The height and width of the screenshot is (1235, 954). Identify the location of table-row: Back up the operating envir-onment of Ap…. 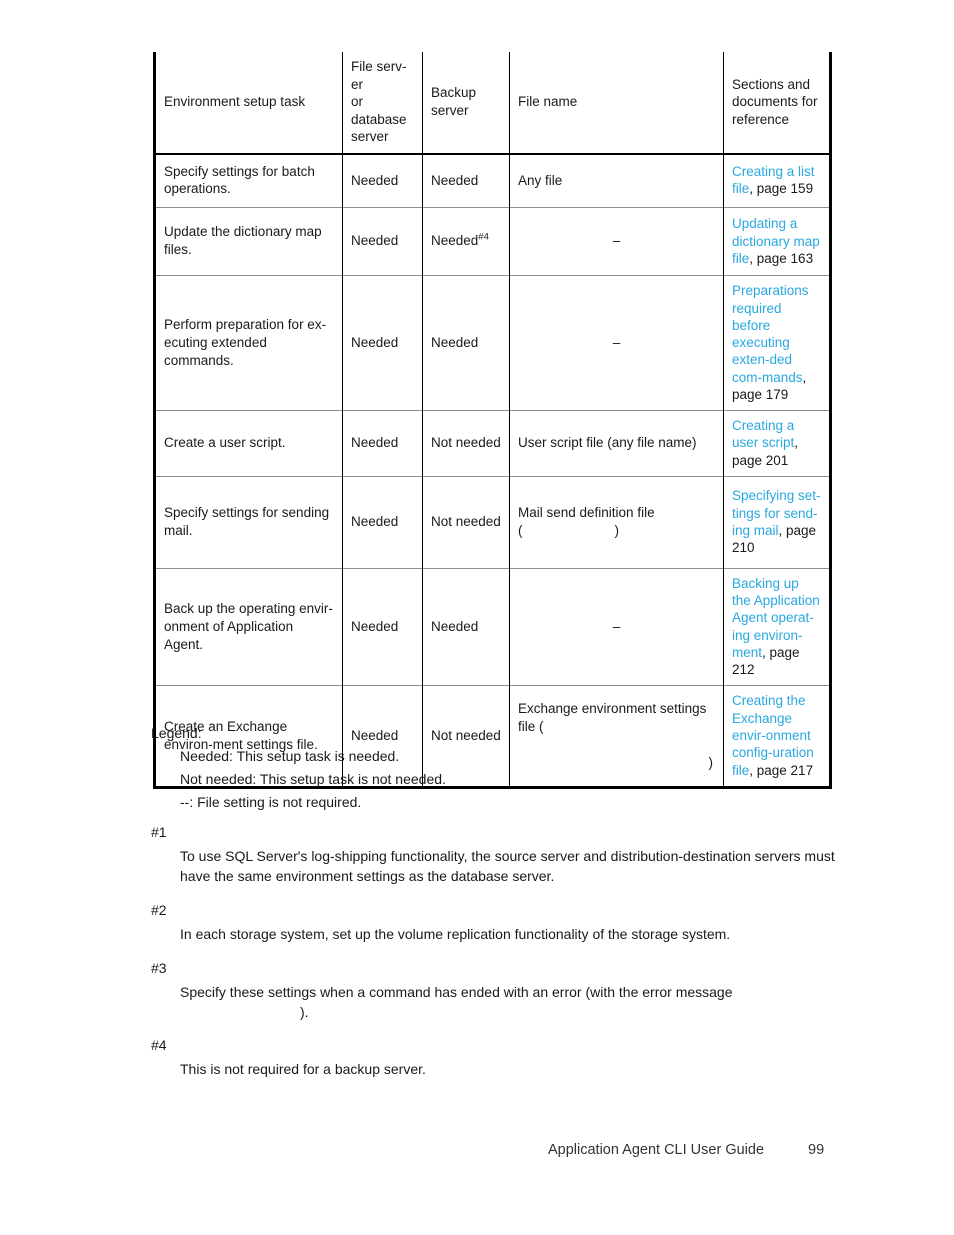
(492, 627).